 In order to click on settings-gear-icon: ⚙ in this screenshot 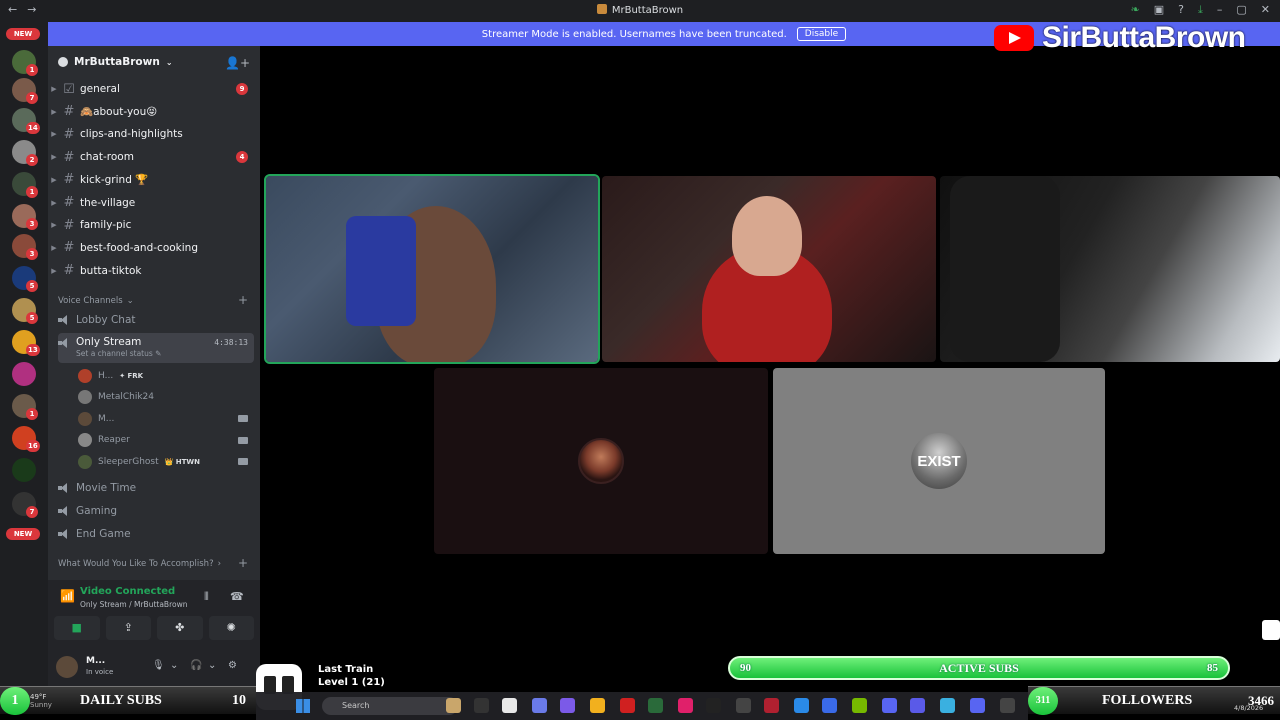, I will do `click(232, 665)`.